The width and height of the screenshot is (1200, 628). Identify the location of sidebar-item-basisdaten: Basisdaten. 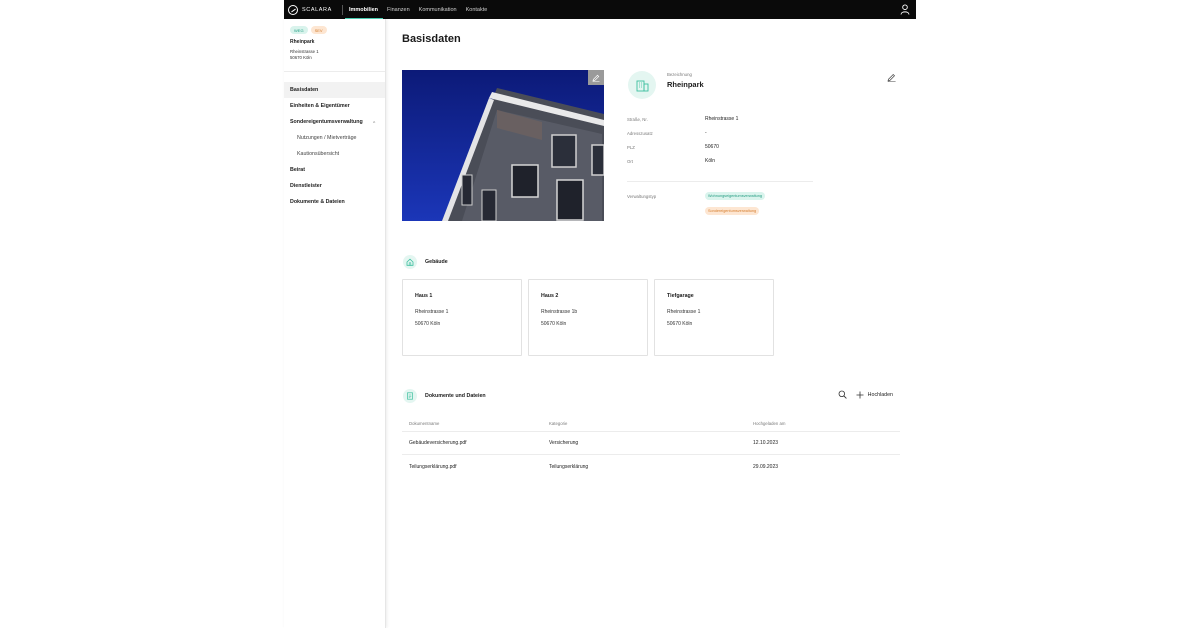
(334, 90).